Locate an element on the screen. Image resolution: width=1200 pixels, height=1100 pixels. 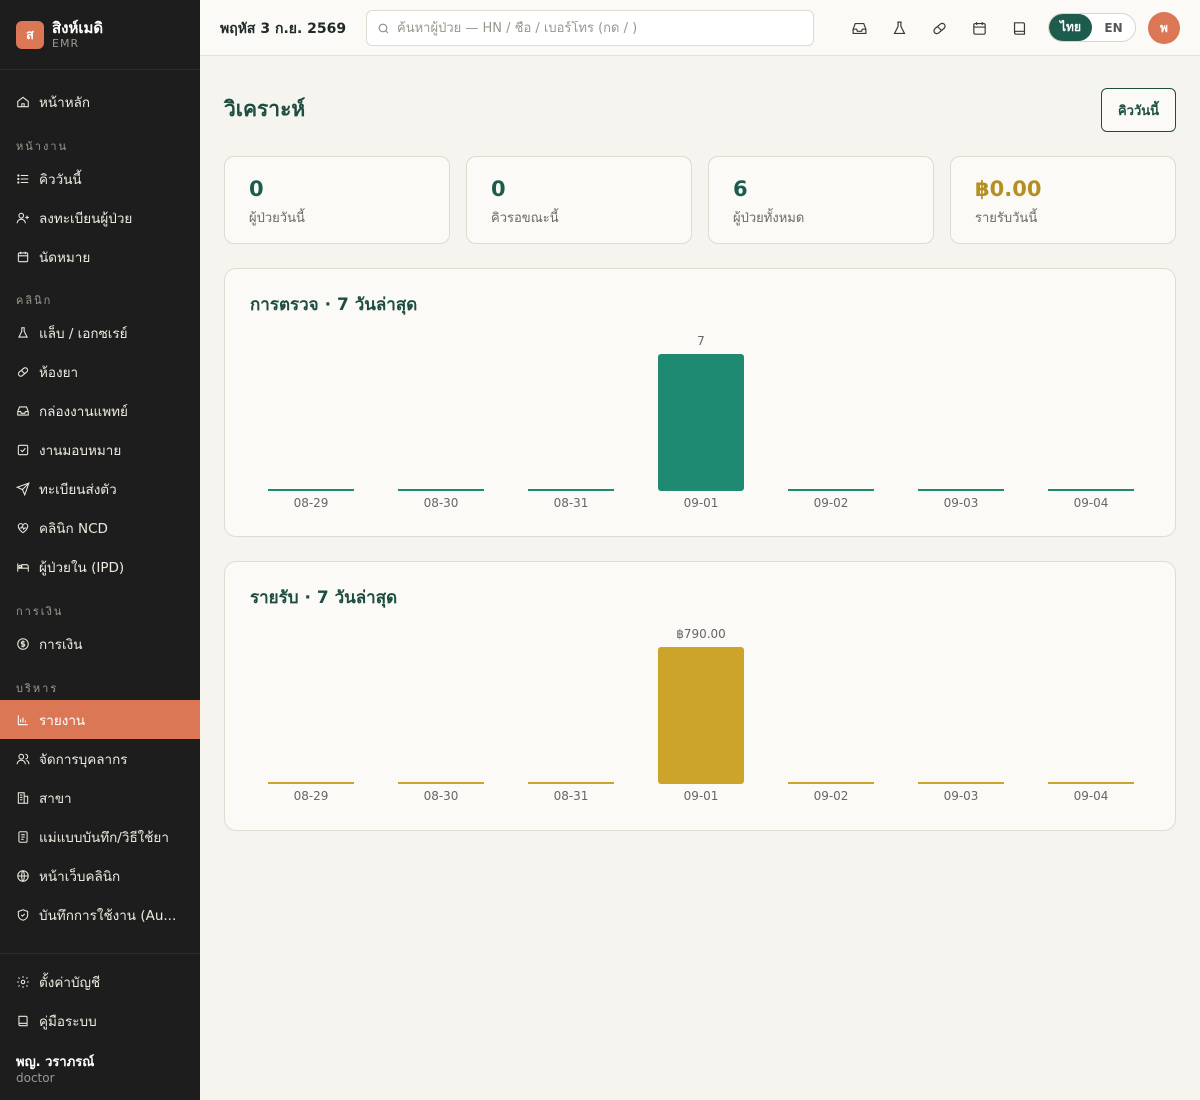
user-name: พญ. วราภรณ์ is located at coordinates (55, 1062).